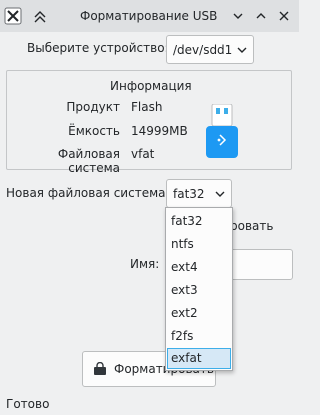 The width and height of the screenshot is (320, 415). Describe the element at coordinates (261, 16) in the screenshot. I see `maximize-icon` at that location.